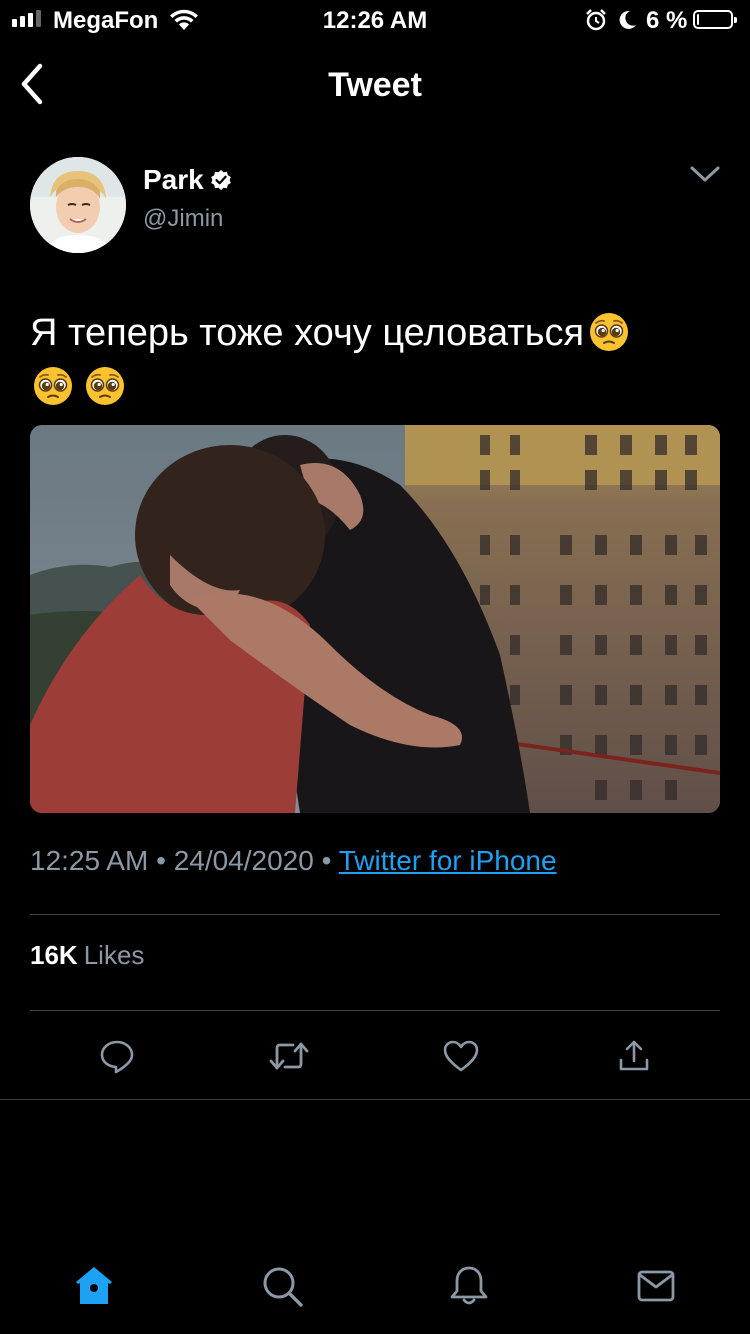  I want to click on navigation-header: Tweet, so click(375, 84).